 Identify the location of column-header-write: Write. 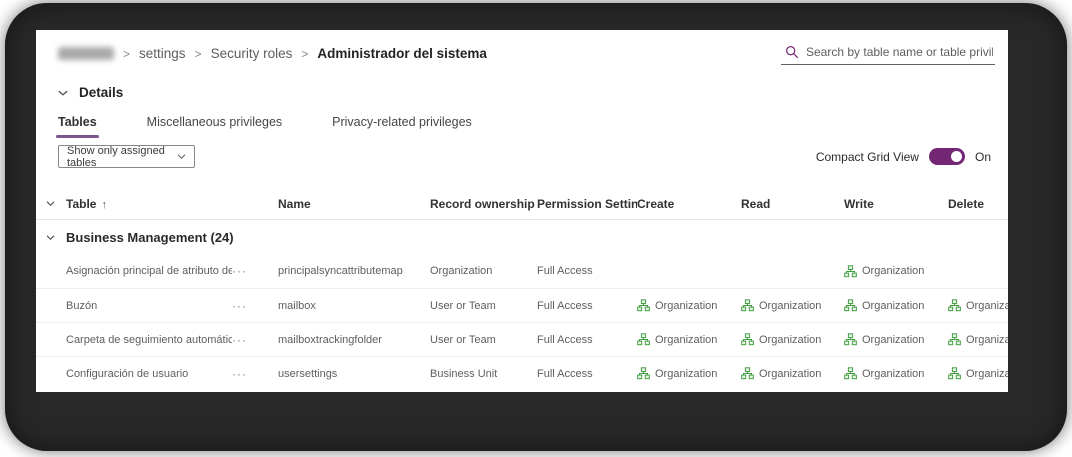
(896, 204).